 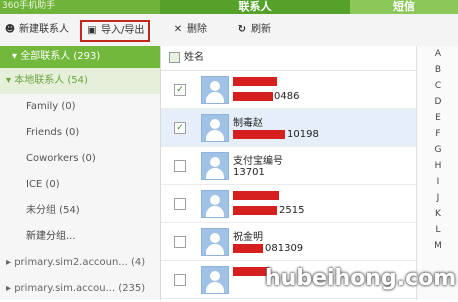 What do you see at coordinates (437, 182) in the screenshot?
I see `alpha-letter: I` at bounding box center [437, 182].